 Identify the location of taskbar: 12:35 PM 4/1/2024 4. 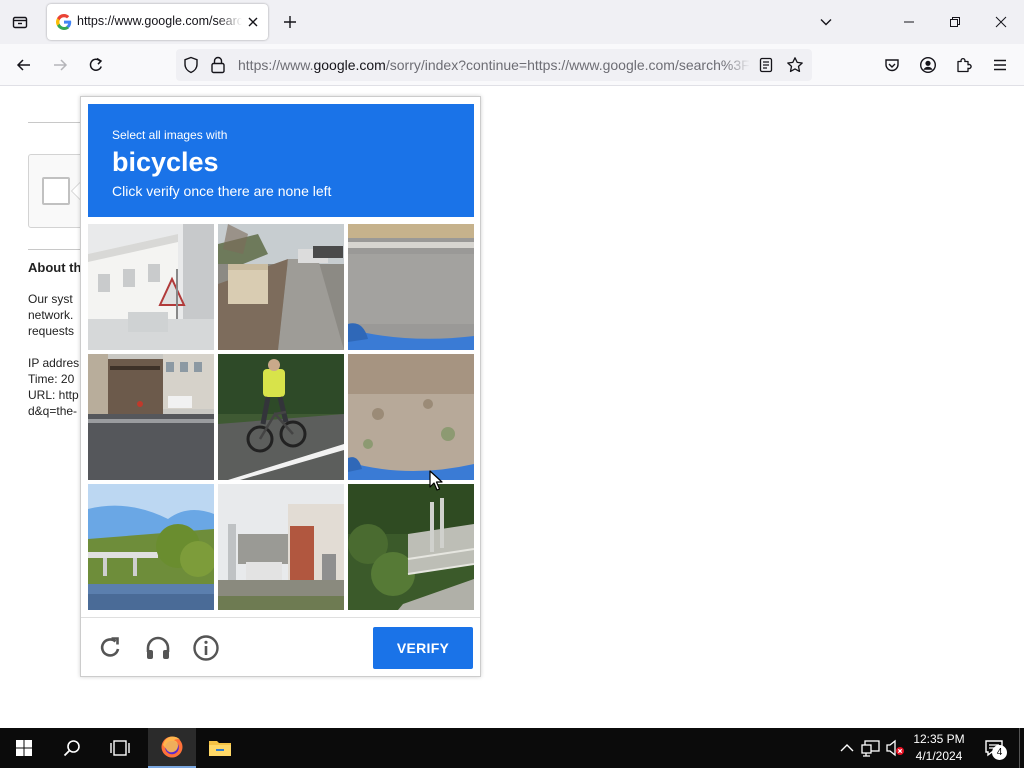
(512, 748).